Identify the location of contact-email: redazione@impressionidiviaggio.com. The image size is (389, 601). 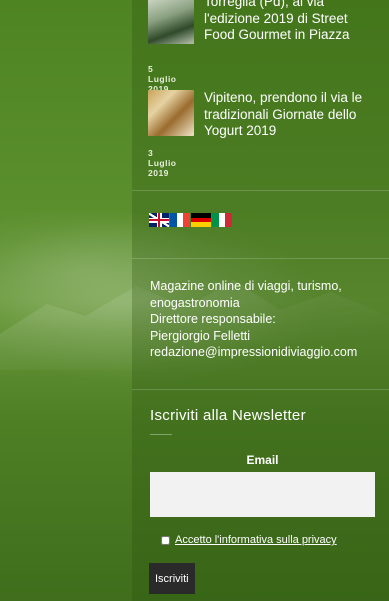
(267, 352).